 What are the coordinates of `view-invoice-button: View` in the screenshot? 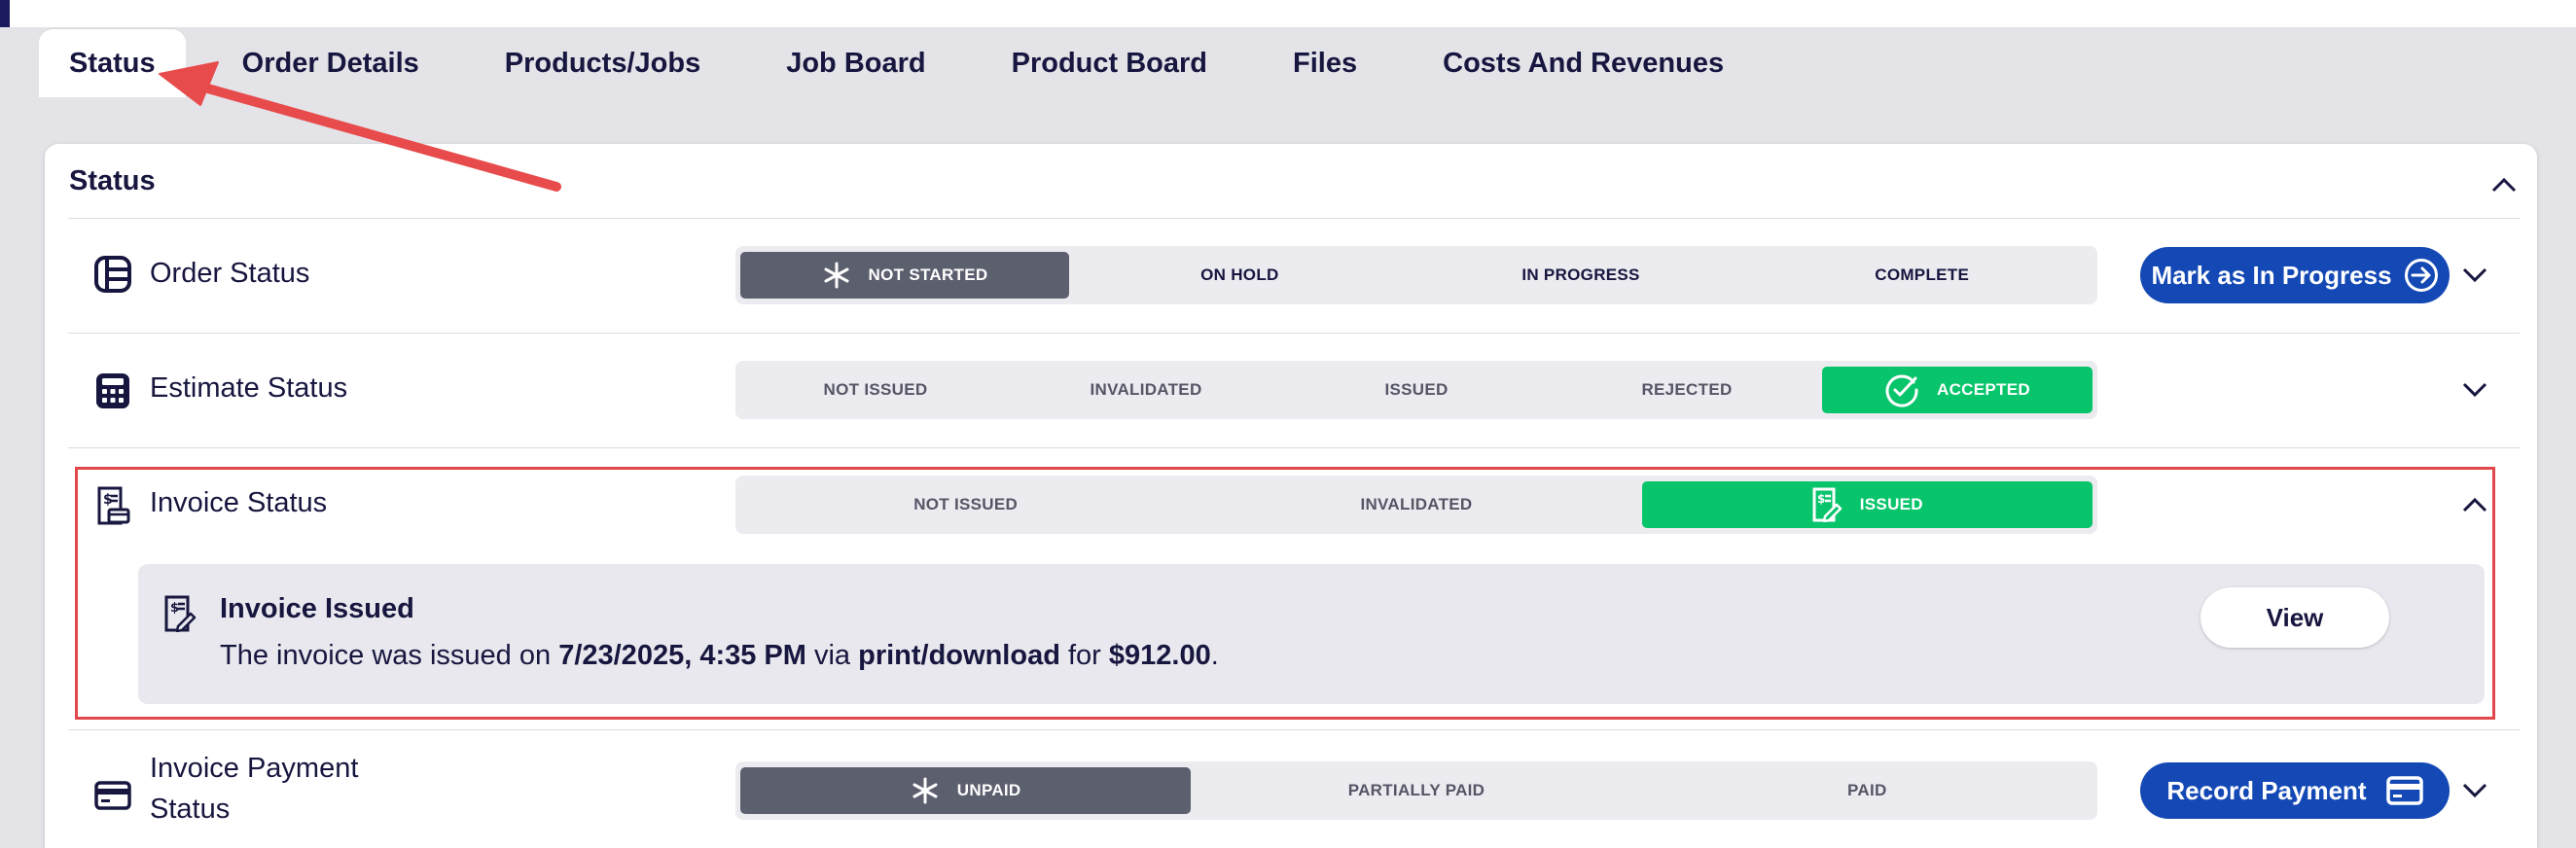 It's located at (2294, 618).